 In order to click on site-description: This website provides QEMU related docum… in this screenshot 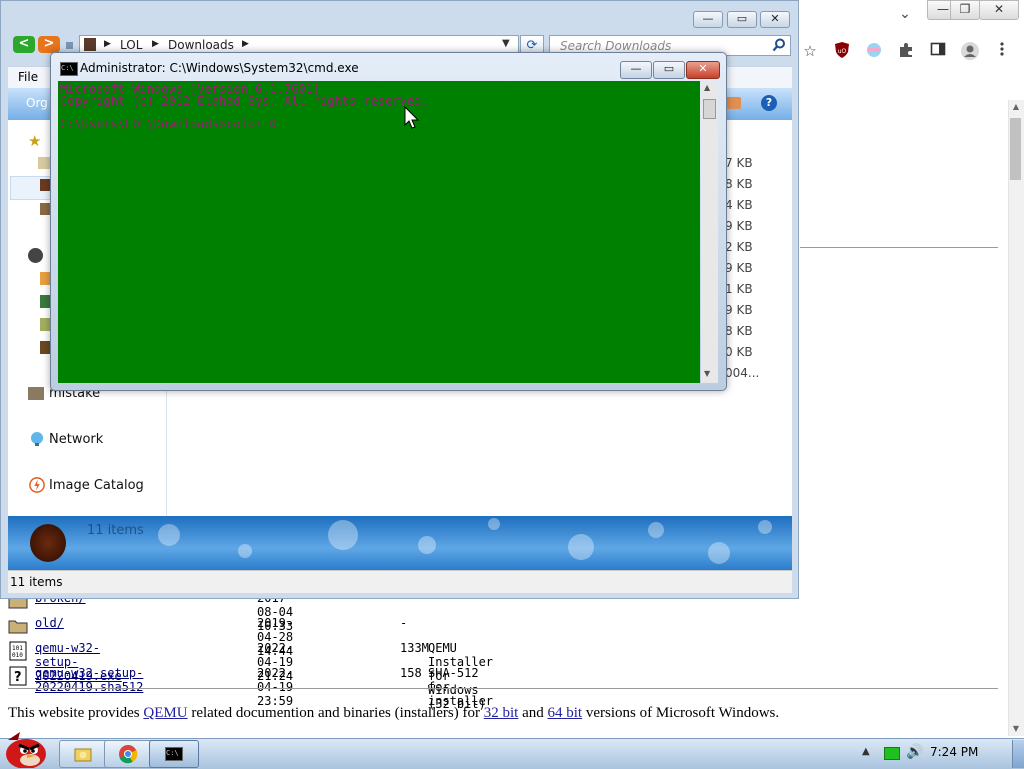, I will do `click(394, 713)`.